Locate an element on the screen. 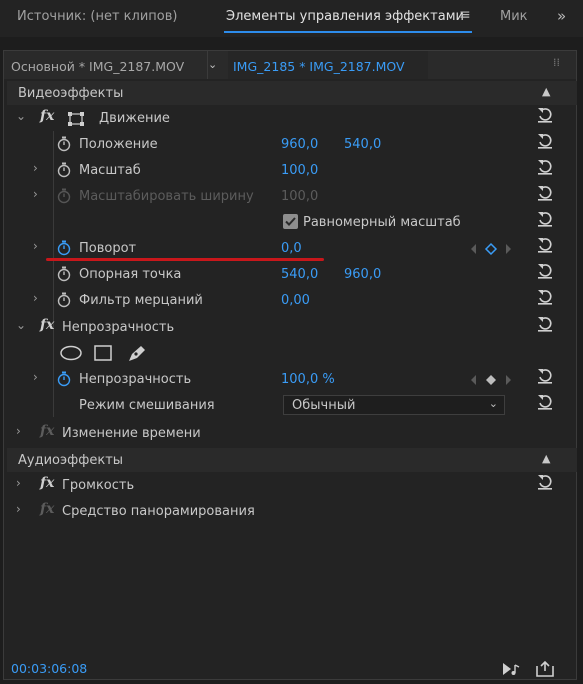 The width and height of the screenshot is (583, 684). param-scale: › Масштаб 100,0 is located at coordinates (292, 171).